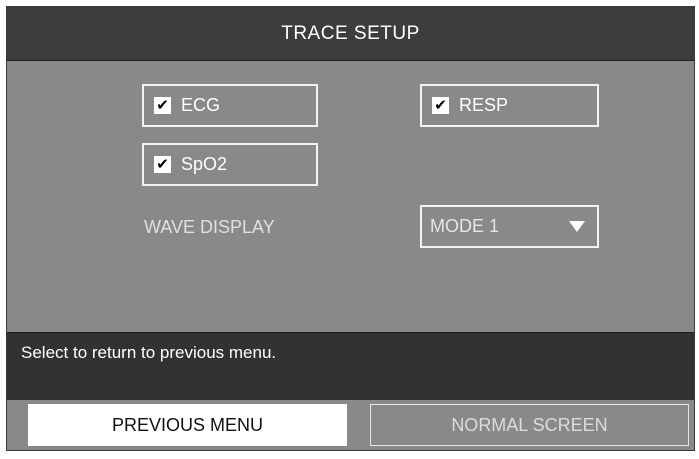 Image resolution: width=699 pixels, height=459 pixels. Describe the element at coordinates (529, 425) in the screenshot. I see `normal-screen-button: NORMAL SCREEN` at that location.